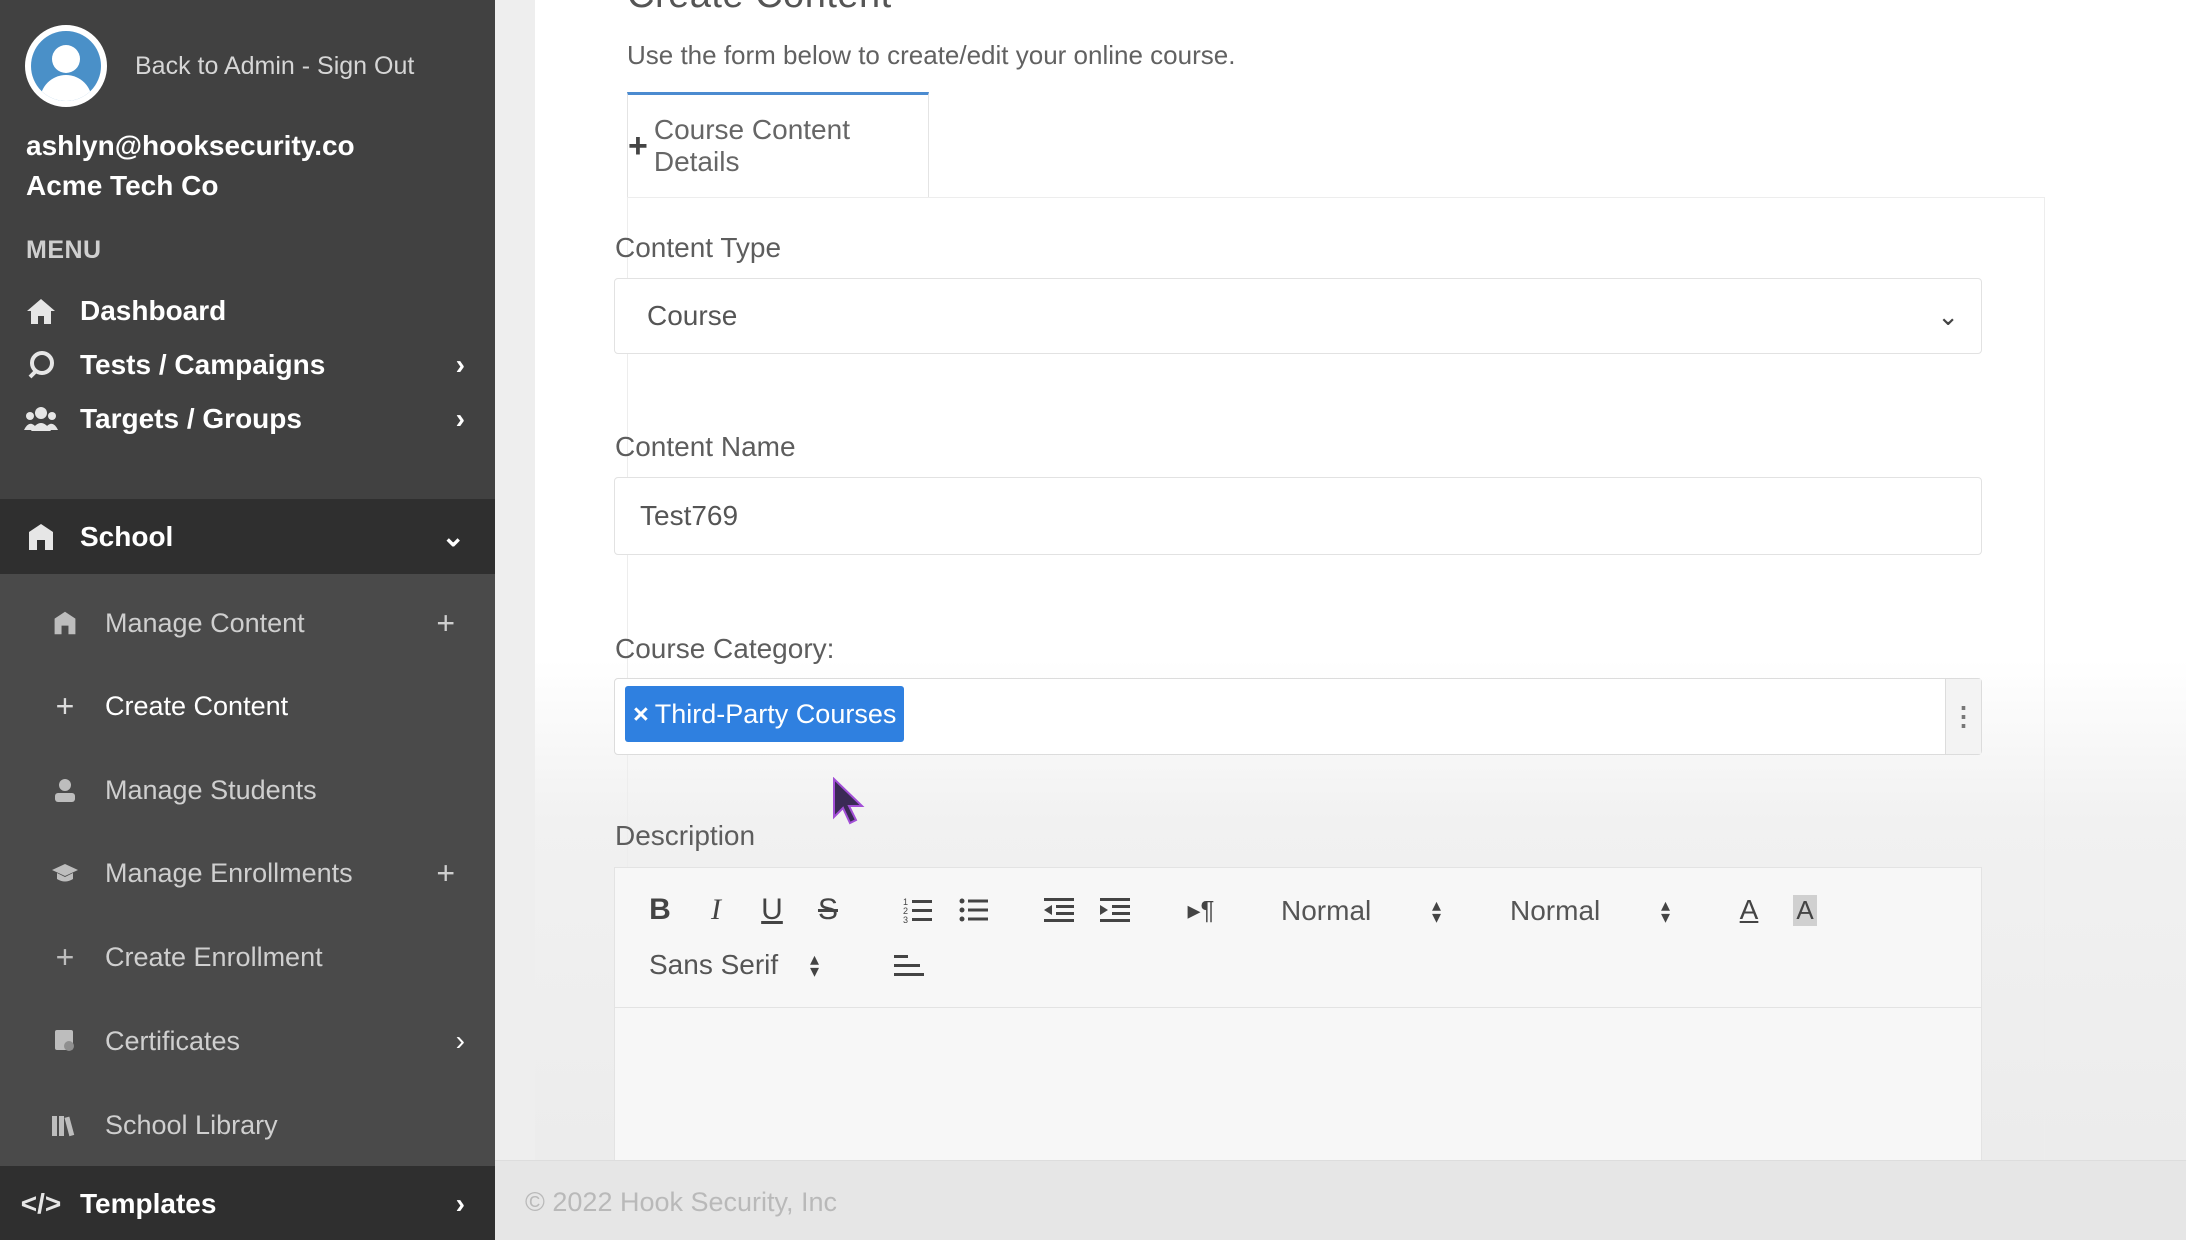  What do you see at coordinates (1298, 316) in the screenshot?
I see `content-type-select: Course ⌄` at bounding box center [1298, 316].